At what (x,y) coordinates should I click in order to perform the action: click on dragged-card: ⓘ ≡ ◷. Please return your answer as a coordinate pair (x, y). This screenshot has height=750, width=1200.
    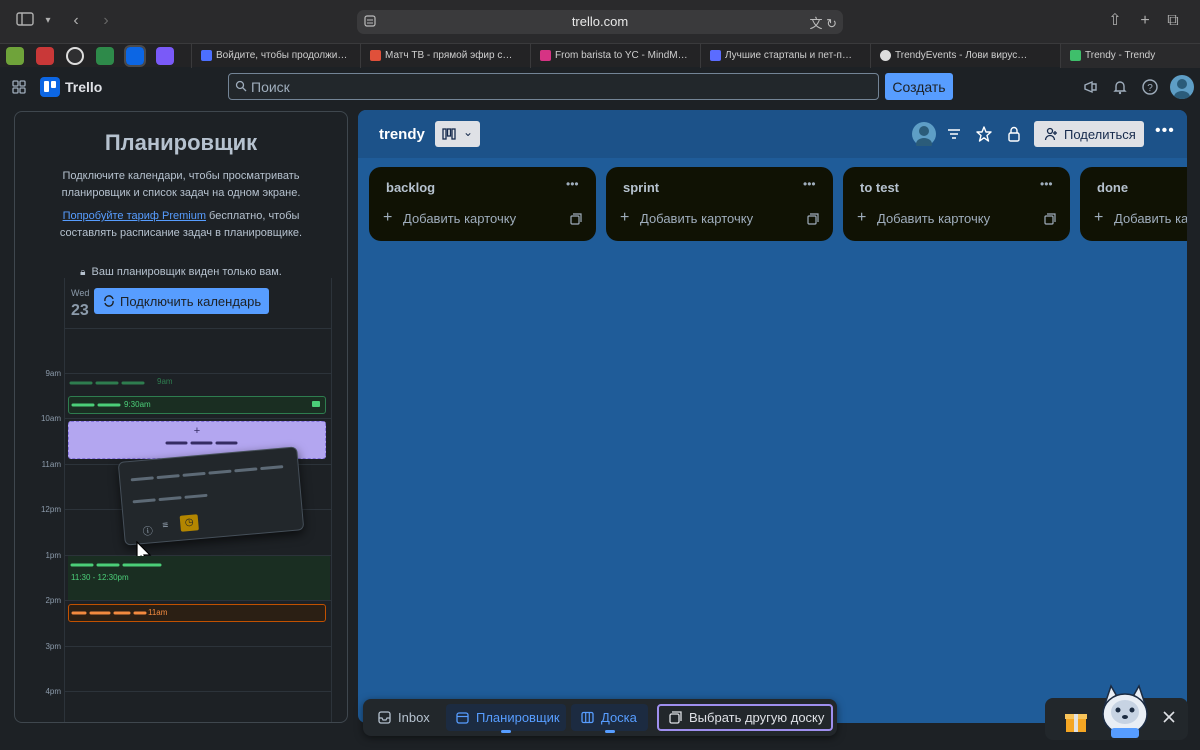
    Looking at the image, I should click on (211, 496).